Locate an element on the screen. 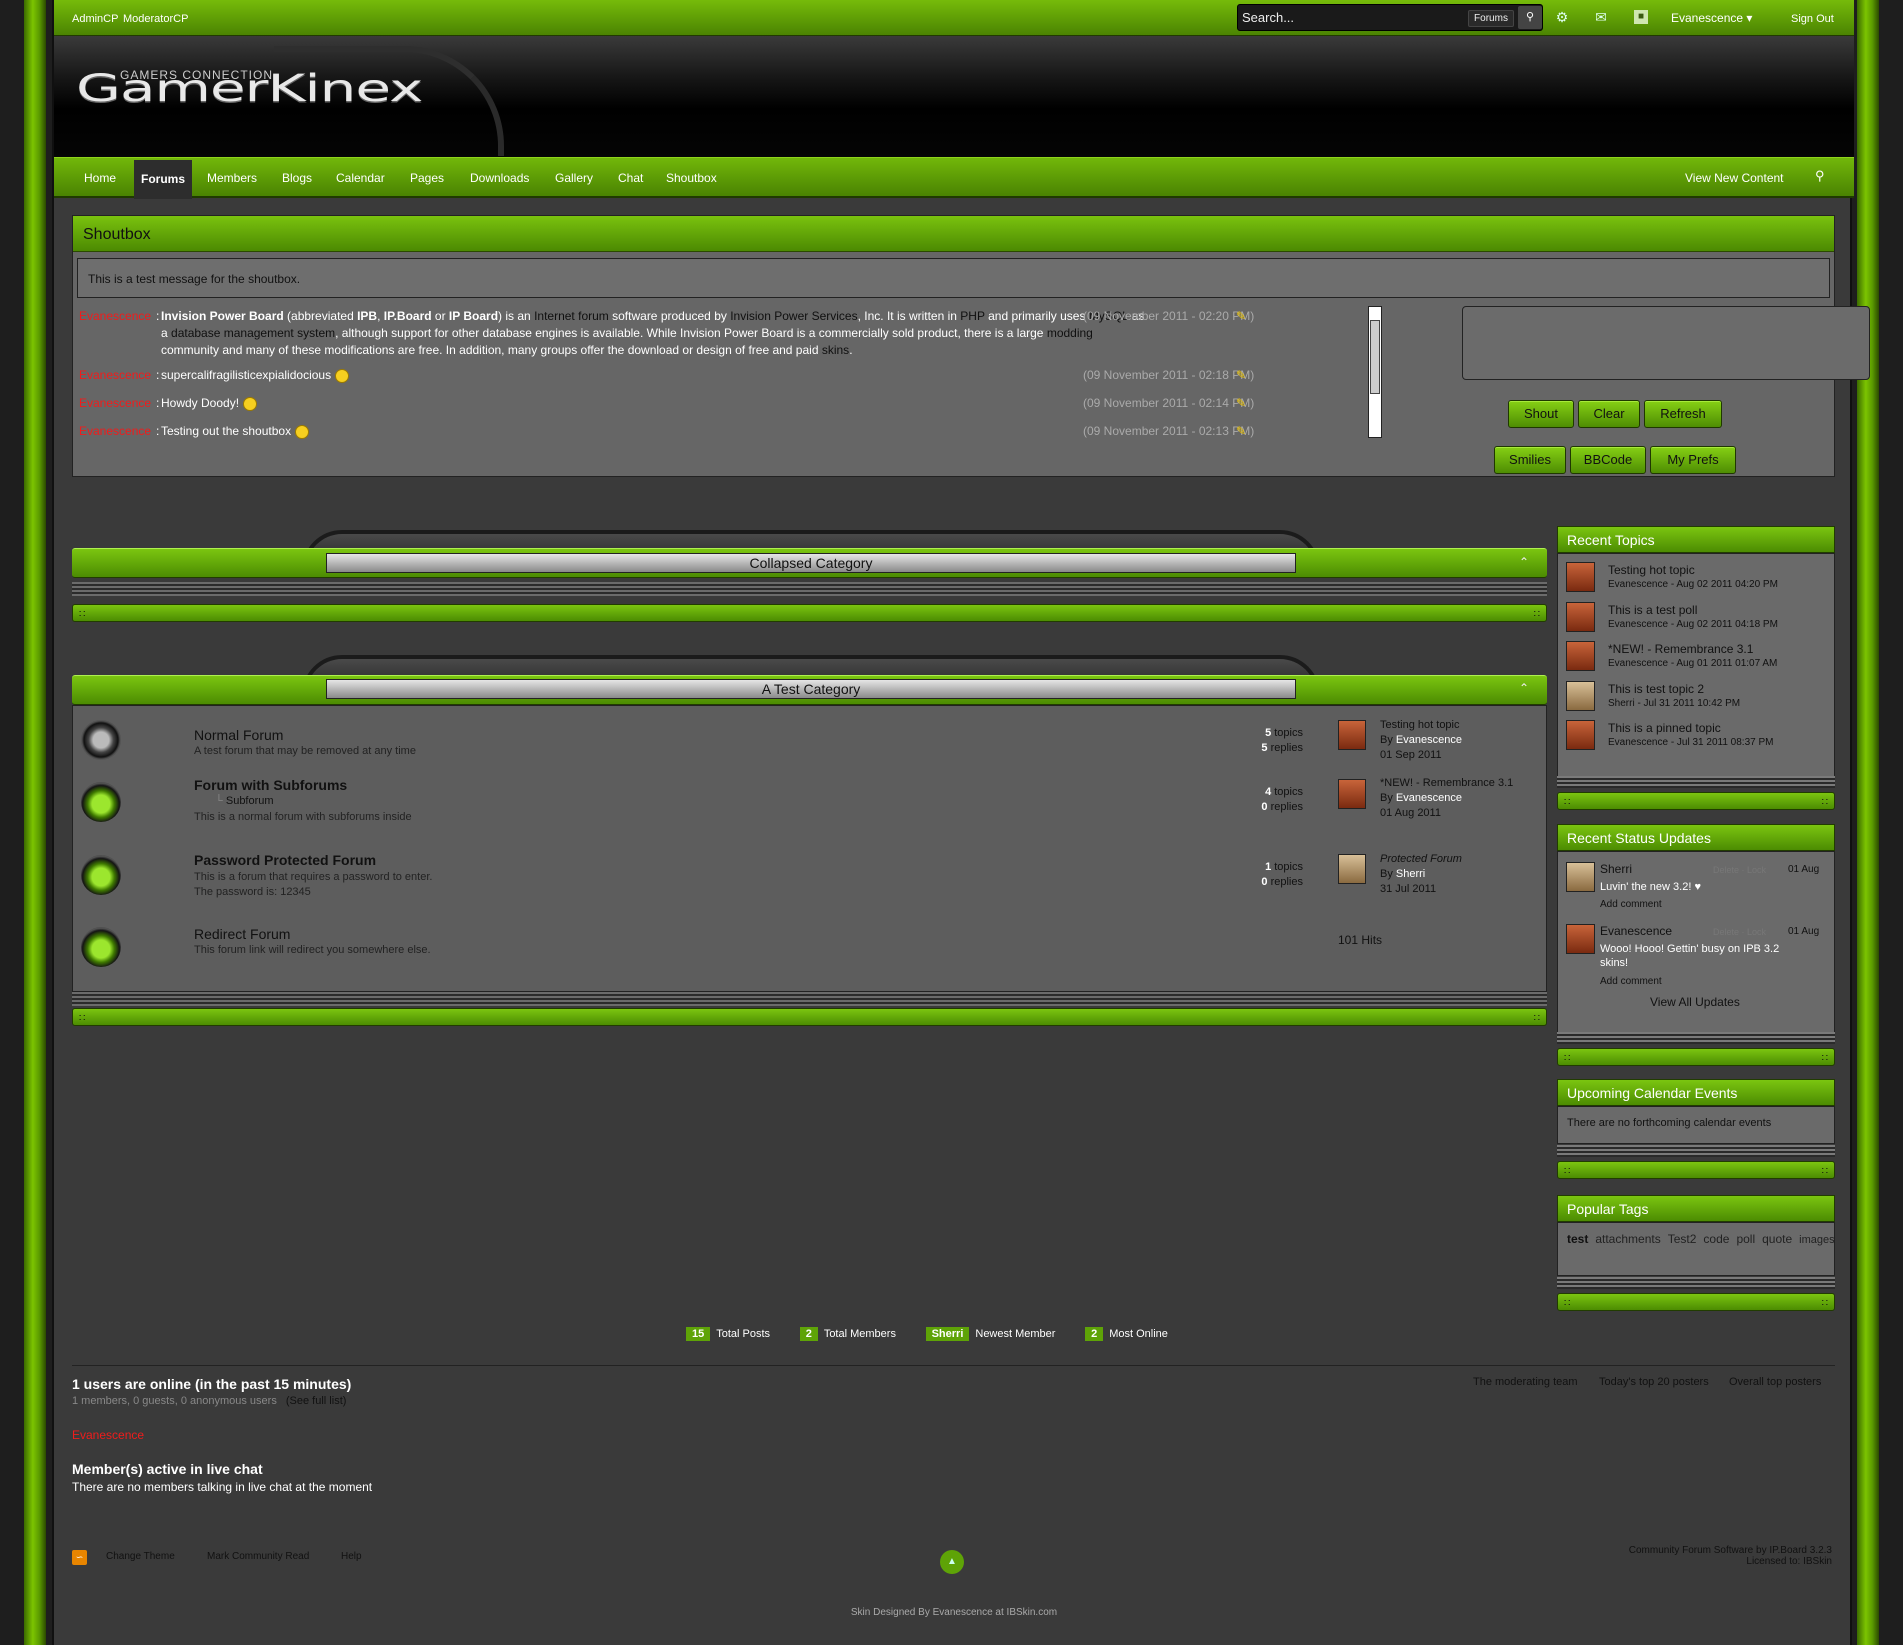 This screenshot has width=1903, height=1645. view-new-content-link: View New Content is located at coordinates (1734, 178).